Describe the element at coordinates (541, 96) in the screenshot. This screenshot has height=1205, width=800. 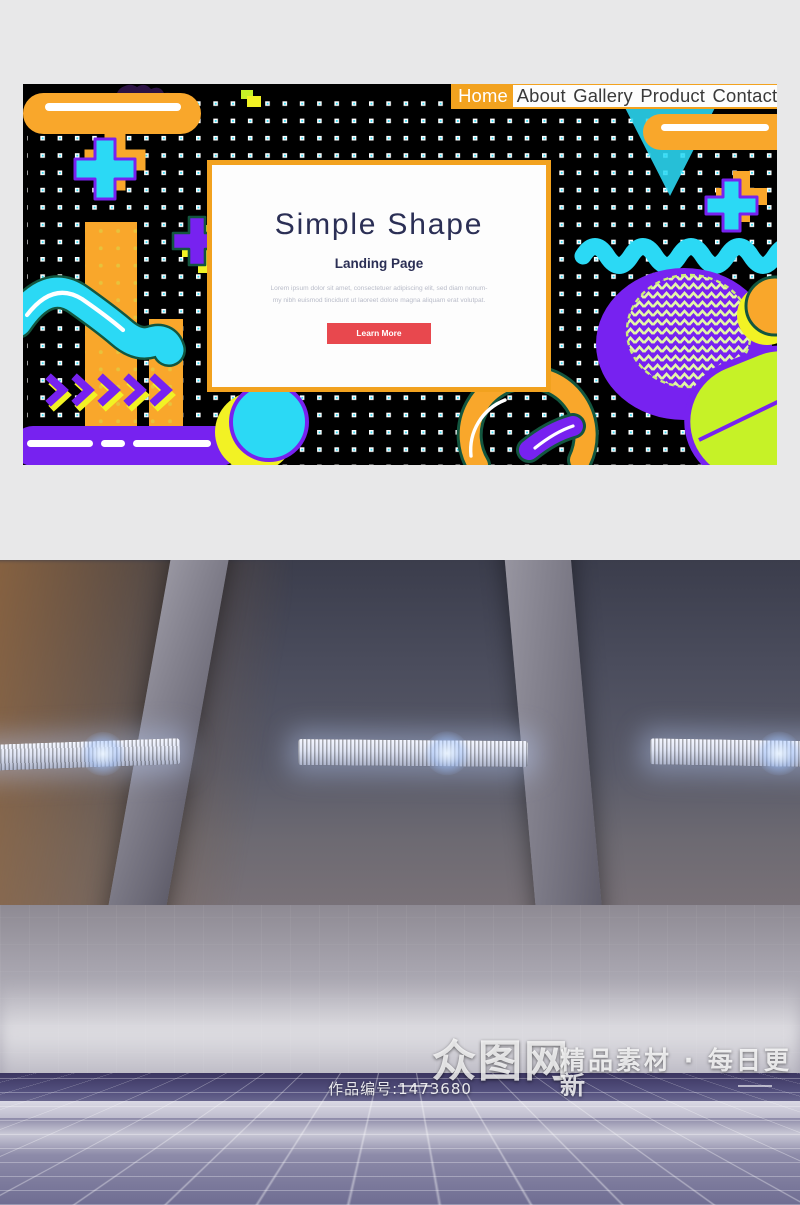
I see `nav-item-about: About` at that location.